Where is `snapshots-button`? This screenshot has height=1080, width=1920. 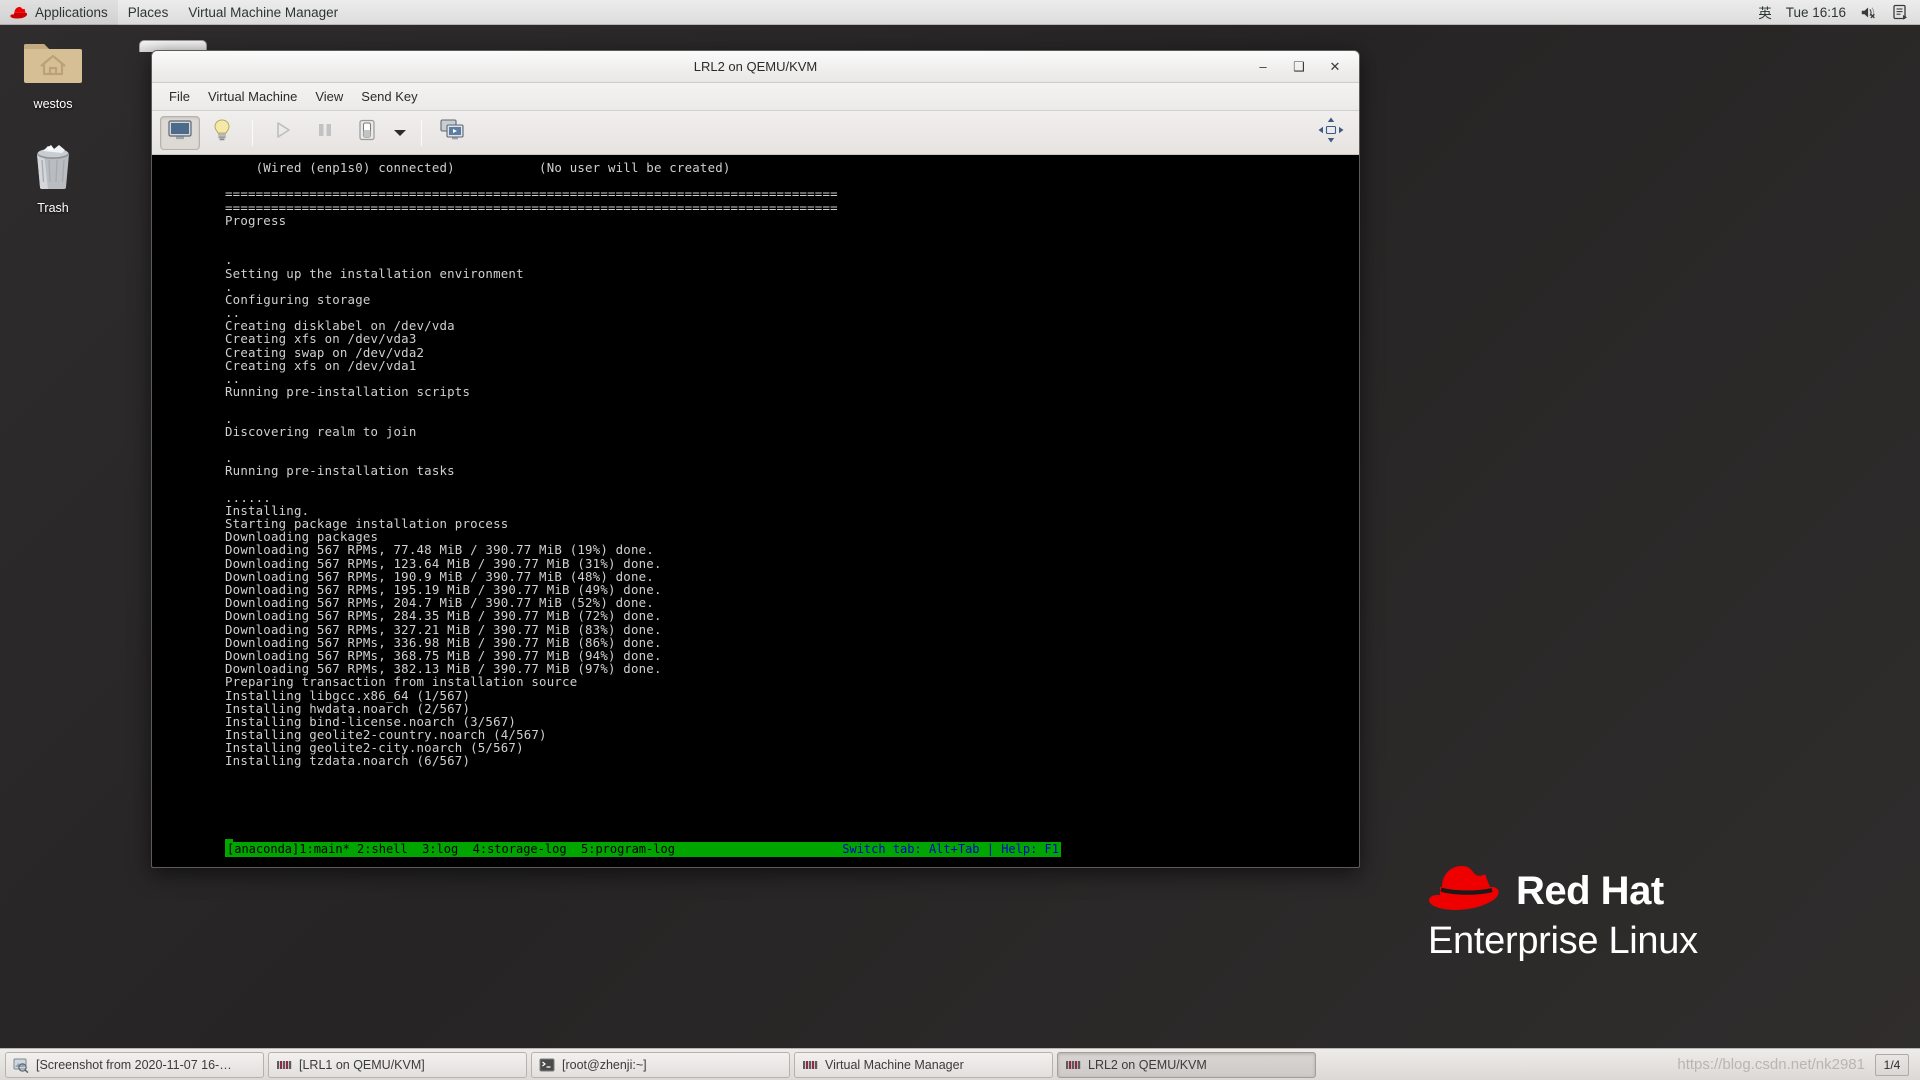
snapshots-button is located at coordinates (452, 133).